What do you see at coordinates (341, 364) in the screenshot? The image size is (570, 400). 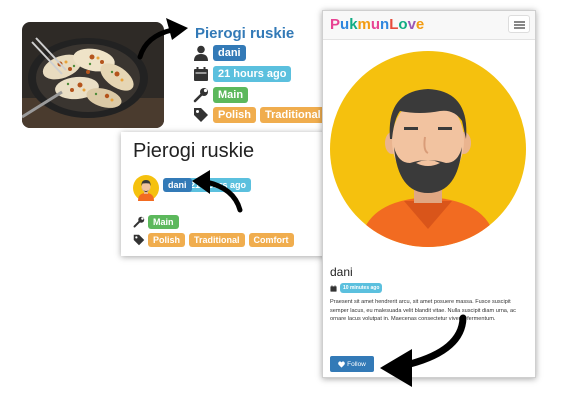 I see `heart-icon` at bounding box center [341, 364].